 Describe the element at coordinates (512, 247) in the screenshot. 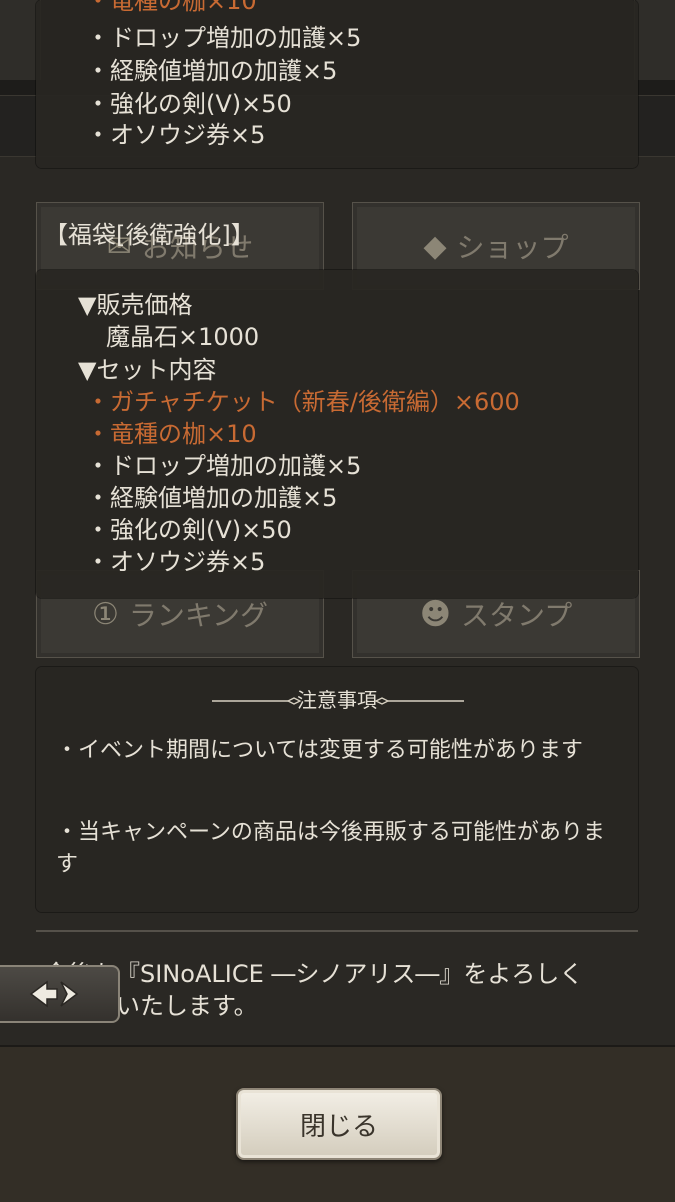

I see `background-tile-shop-label: ショップ` at that location.